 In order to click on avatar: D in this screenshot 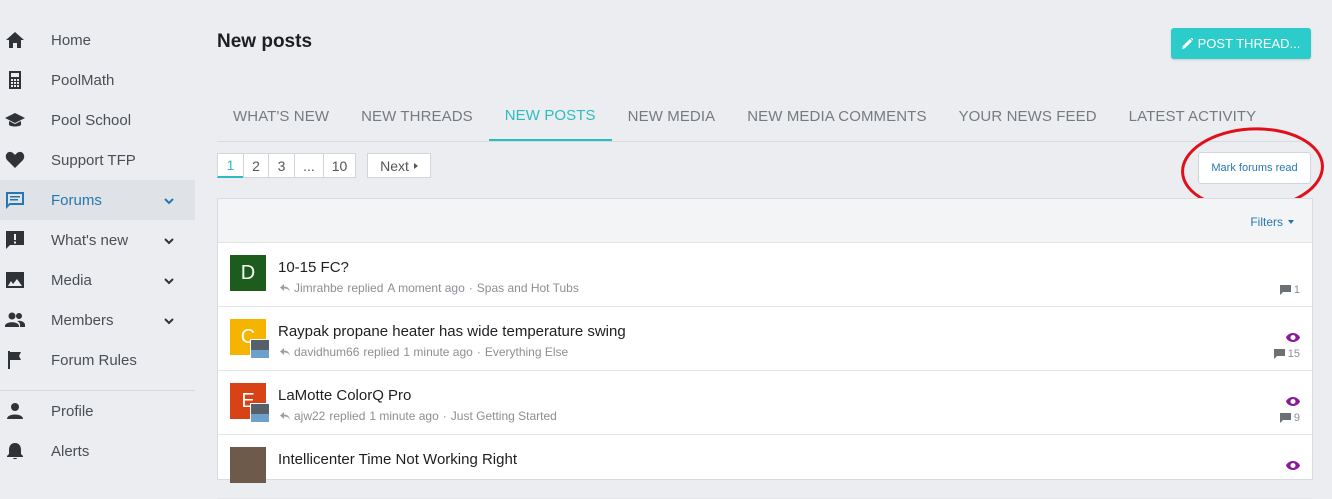, I will do `click(248, 273)`.